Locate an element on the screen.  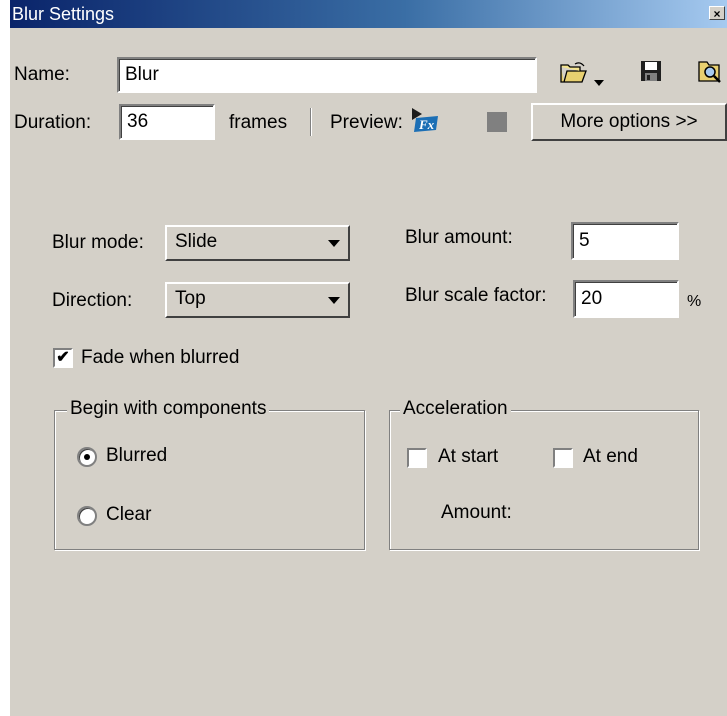
open-folder-icon is located at coordinates (574, 73).